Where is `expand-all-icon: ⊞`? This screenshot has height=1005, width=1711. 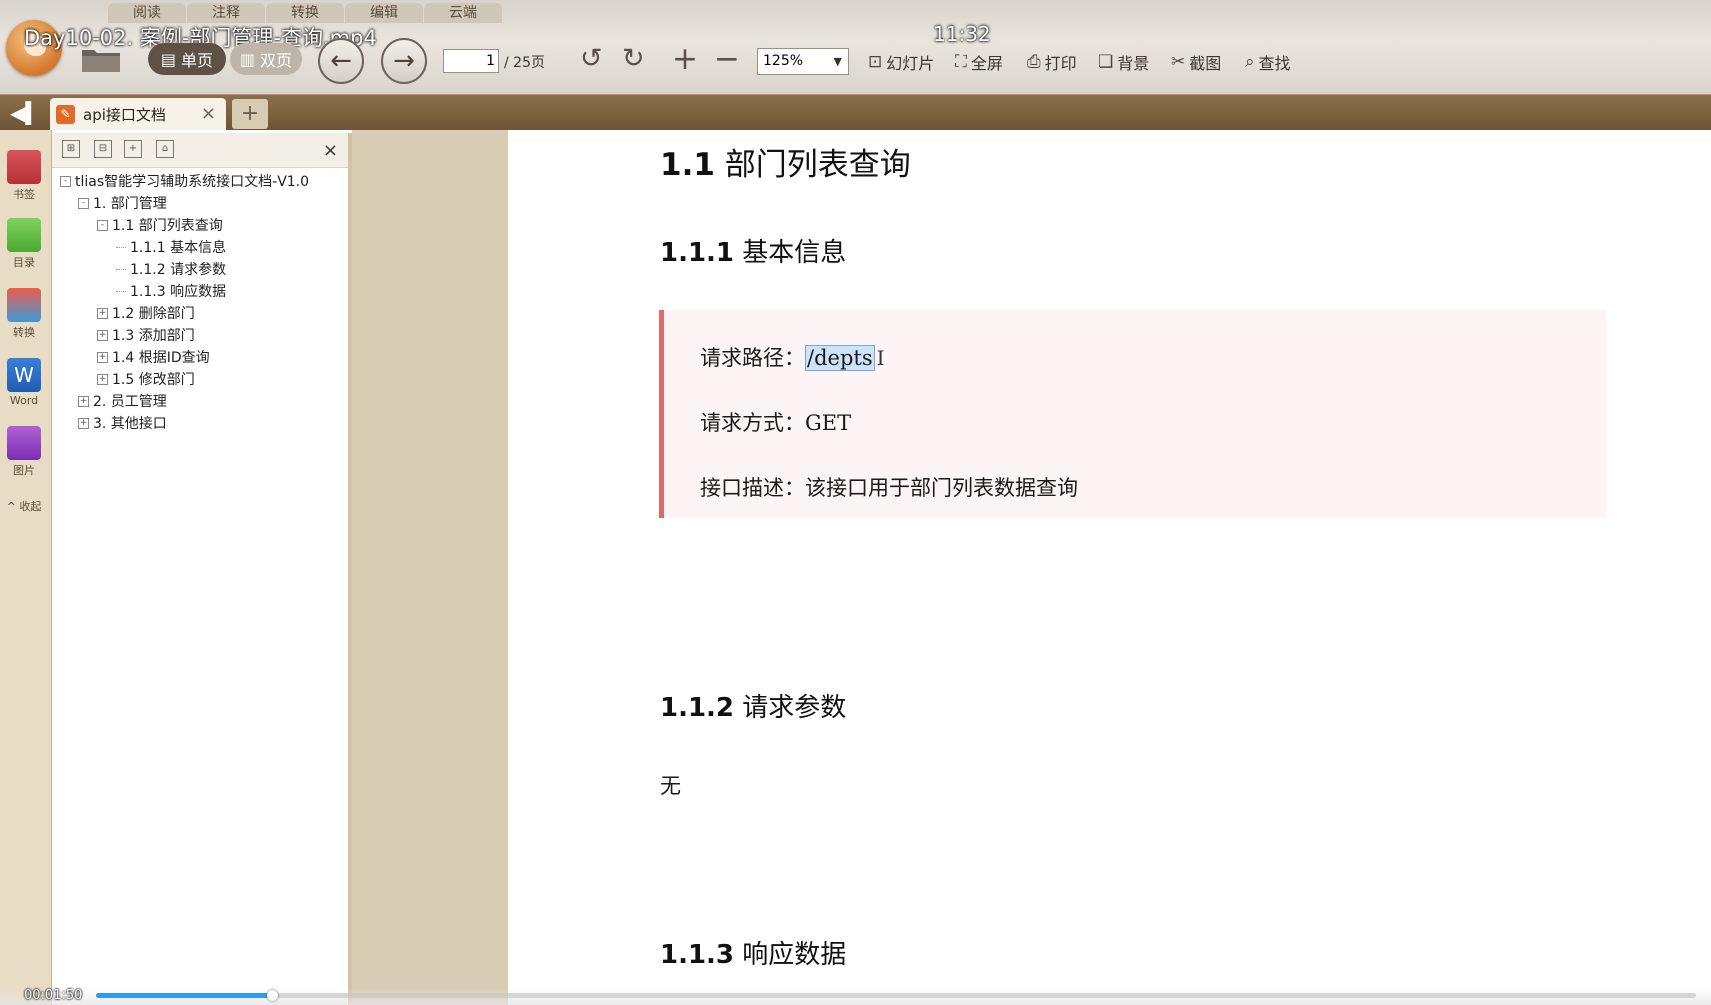
expand-all-icon: ⊞ is located at coordinates (71, 149).